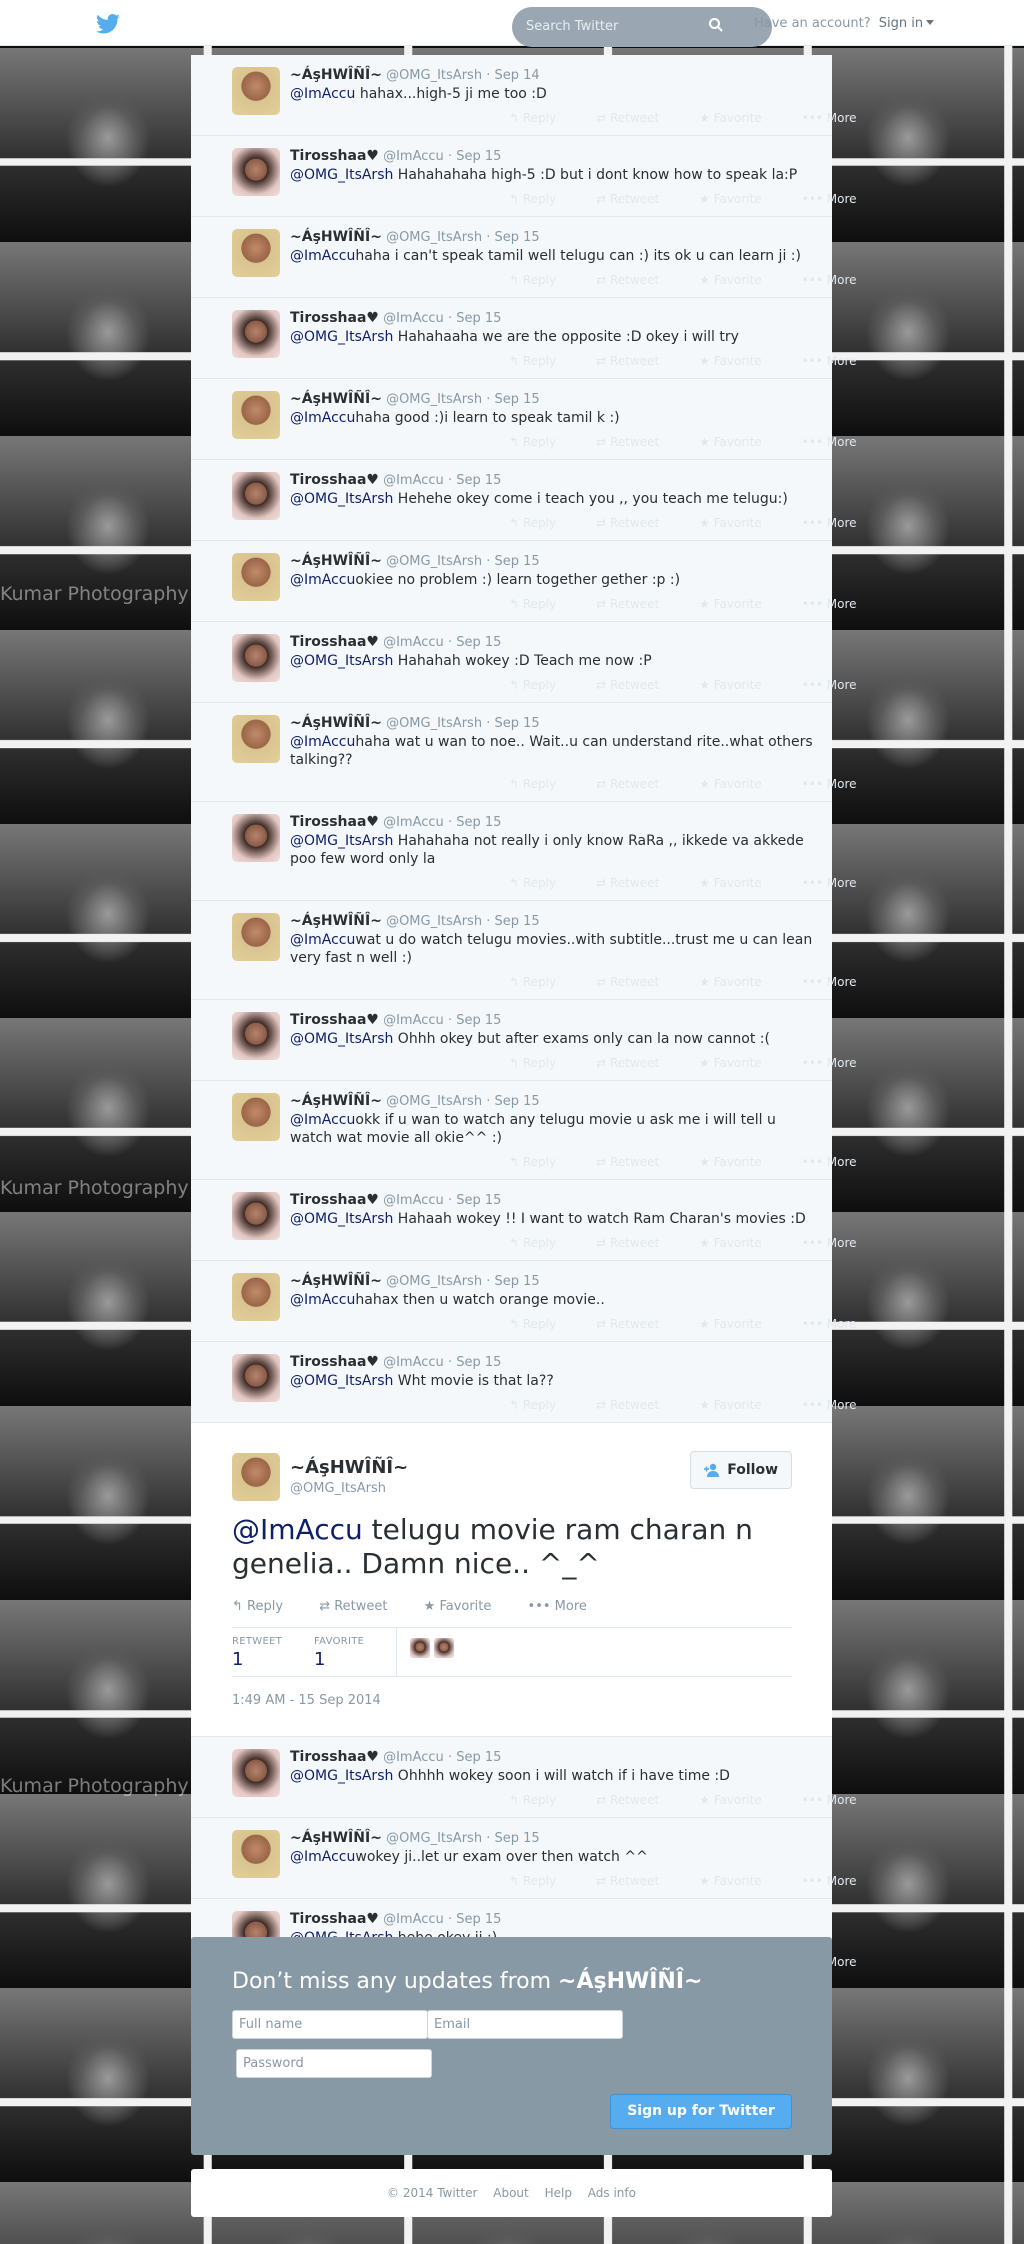 This screenshot has height=2244, width=1024. What do you see at coordinates (741, 1470) in the screenshot?
I see `follow-button: Follow` at bounding box center [741, 1470].